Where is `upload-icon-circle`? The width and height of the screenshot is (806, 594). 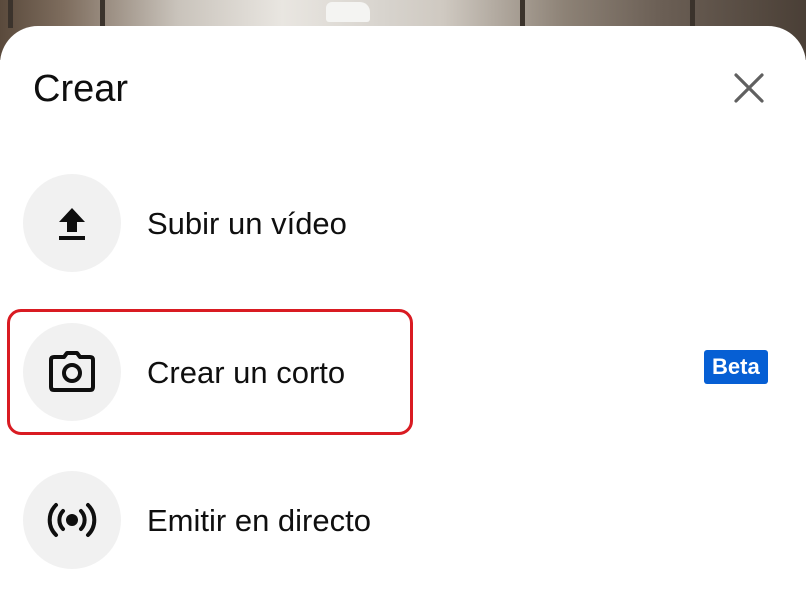
upload-icon-circle is located at coordinates (72, 223).